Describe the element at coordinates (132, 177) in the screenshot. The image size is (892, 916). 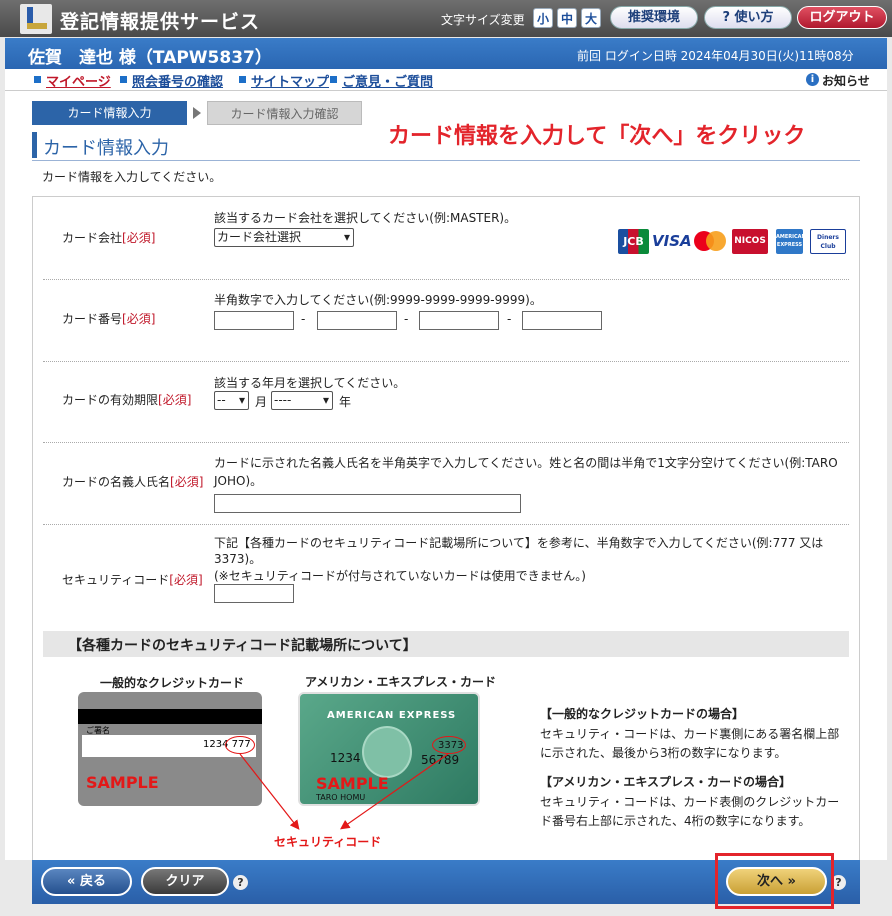
I see `page-instruction: カード情報を入力してください。` at that location.